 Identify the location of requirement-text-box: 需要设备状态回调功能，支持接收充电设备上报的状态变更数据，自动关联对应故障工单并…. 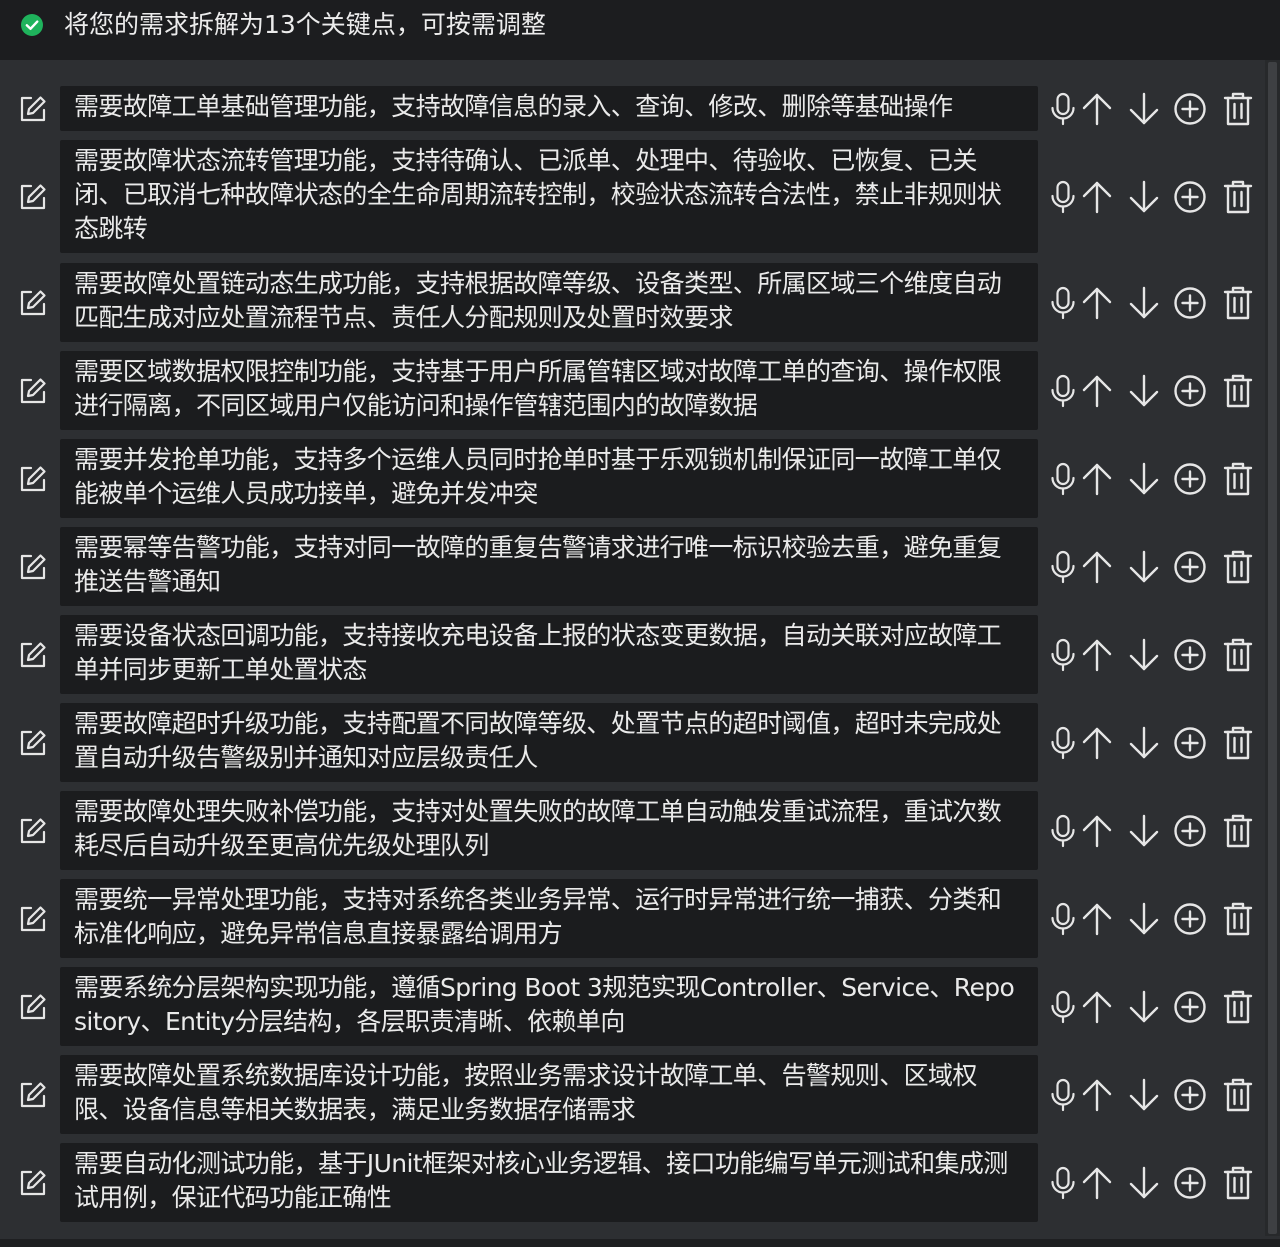
(549, 654).